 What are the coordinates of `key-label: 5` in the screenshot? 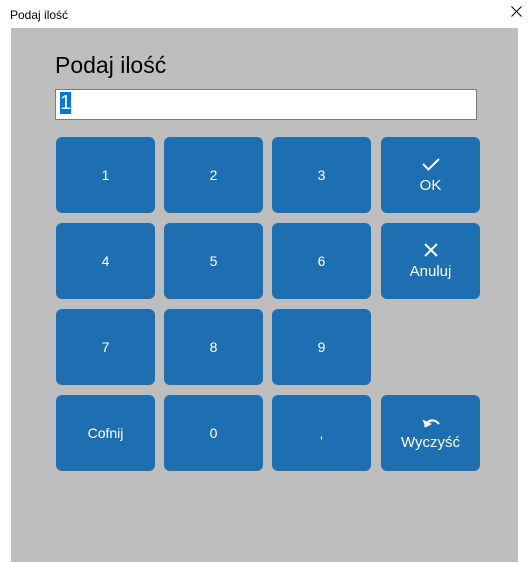 It's located at (213, 261).